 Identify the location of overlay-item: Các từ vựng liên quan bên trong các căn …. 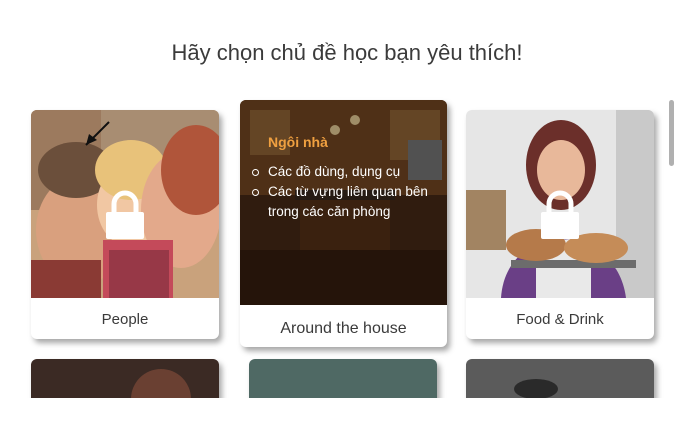
(348, 202).